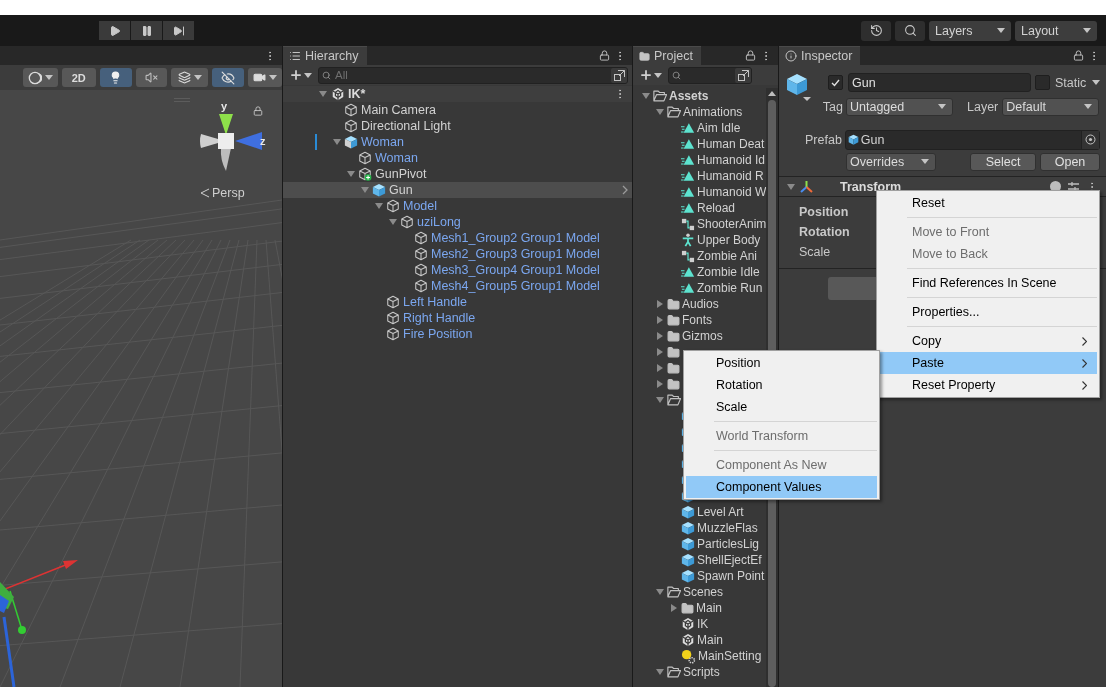 The image size is (1106, 687). What do you see at coordinates (731, 224) in the screenshot?
I see `item-label: ShooterAnim` at bounding box center [731, 224].